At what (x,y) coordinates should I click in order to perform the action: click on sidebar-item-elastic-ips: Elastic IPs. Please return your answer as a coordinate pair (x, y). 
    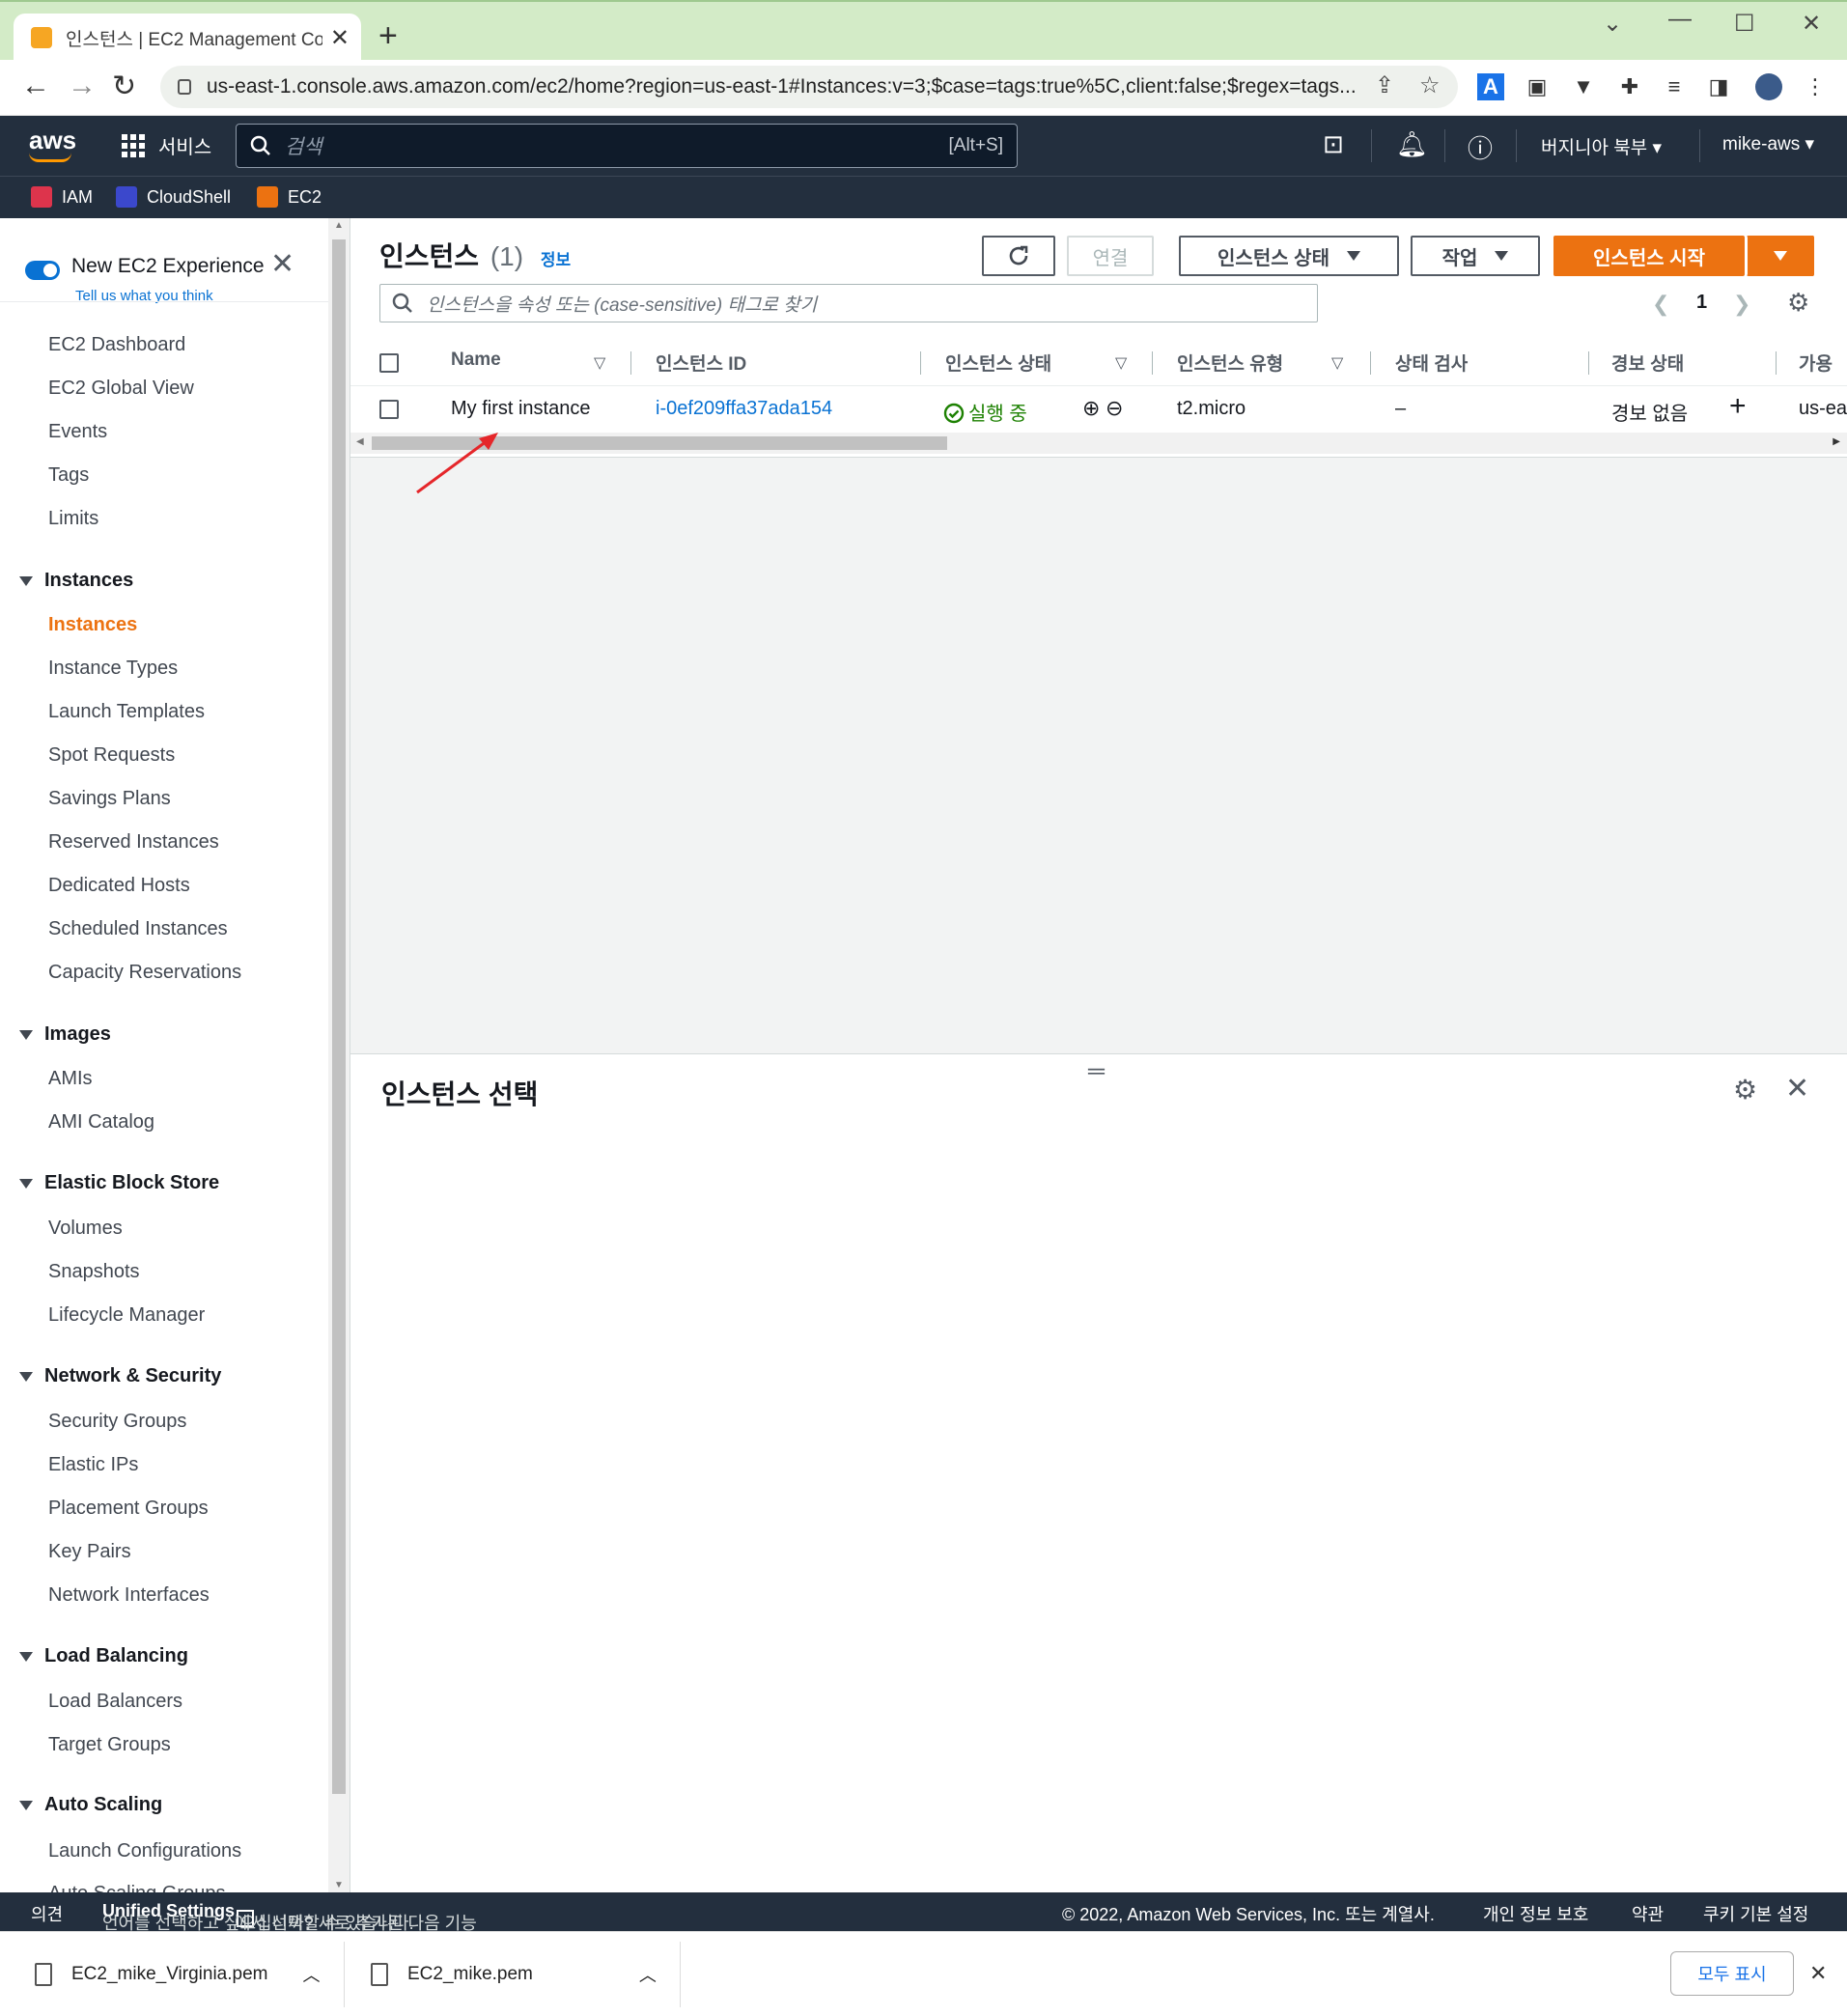
    Looking at the image, I should click on (93, 1465).